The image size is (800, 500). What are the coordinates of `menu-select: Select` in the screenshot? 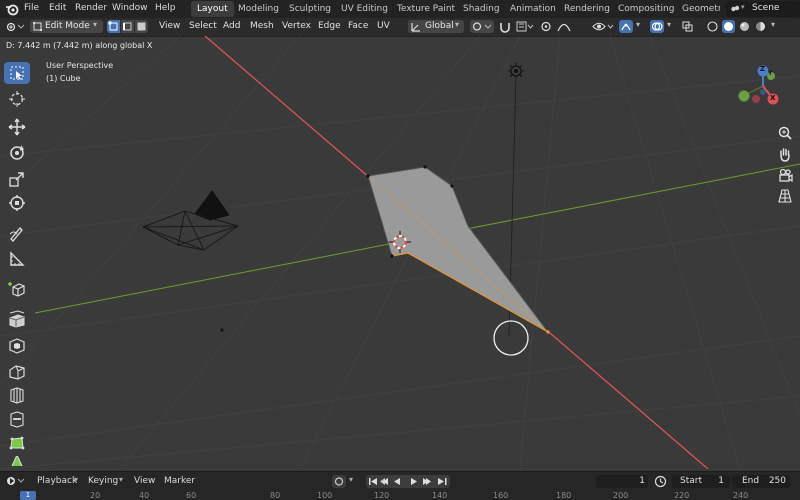 It's located at (203, 26).